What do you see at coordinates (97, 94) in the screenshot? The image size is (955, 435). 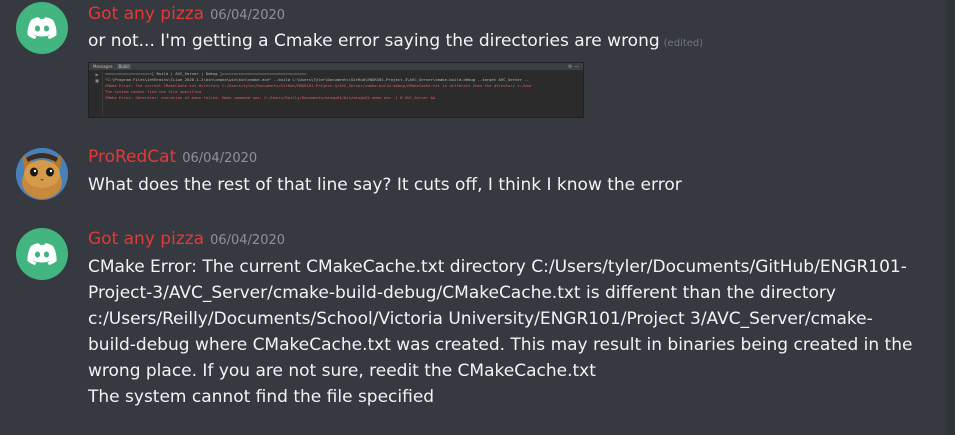 I see `ide-gutter: ▶ ■` at bounding box center [97, 94].